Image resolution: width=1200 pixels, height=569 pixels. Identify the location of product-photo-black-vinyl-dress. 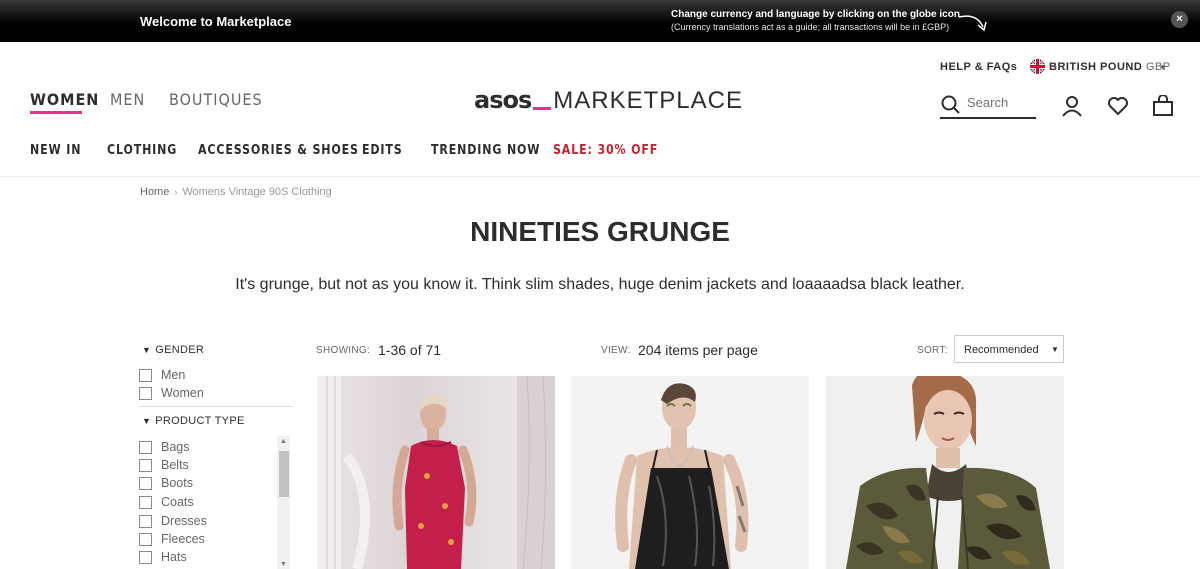
(682, 476).